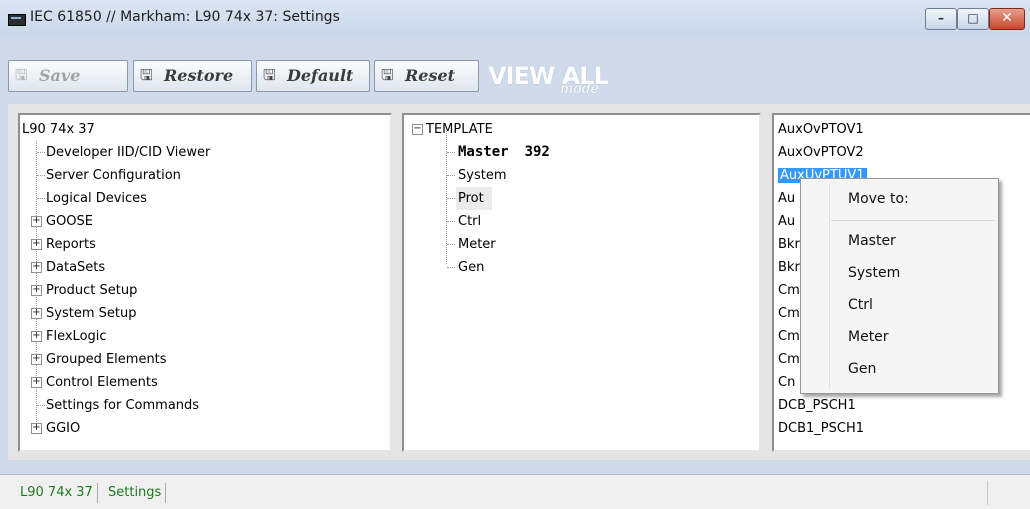 The image size is (1030, 509). I want to click on tree-item: Product Setup, so click(91, 290).